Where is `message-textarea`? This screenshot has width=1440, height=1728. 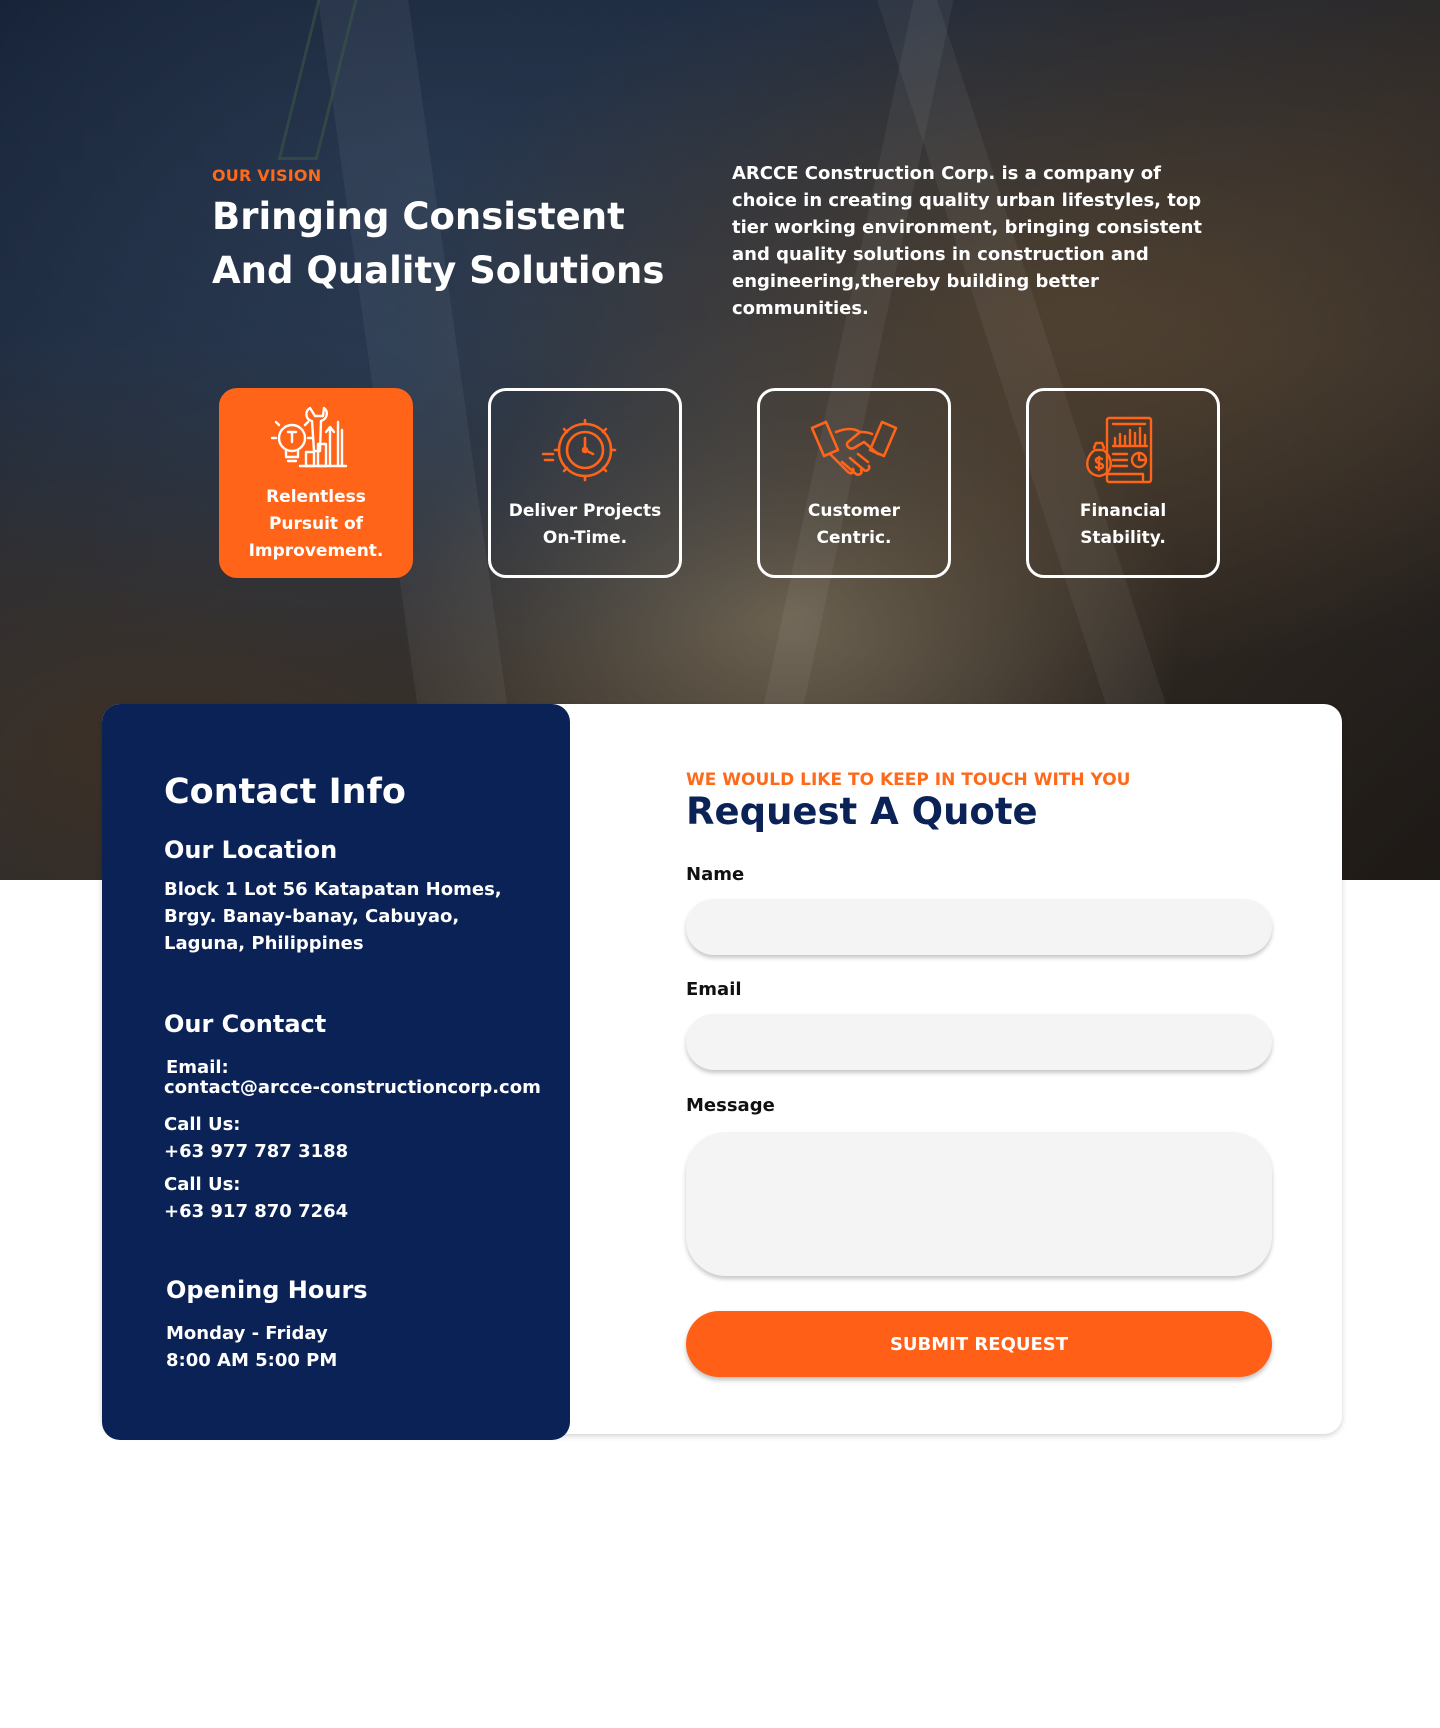
message-textarea is located at coordinates (979, 1204).